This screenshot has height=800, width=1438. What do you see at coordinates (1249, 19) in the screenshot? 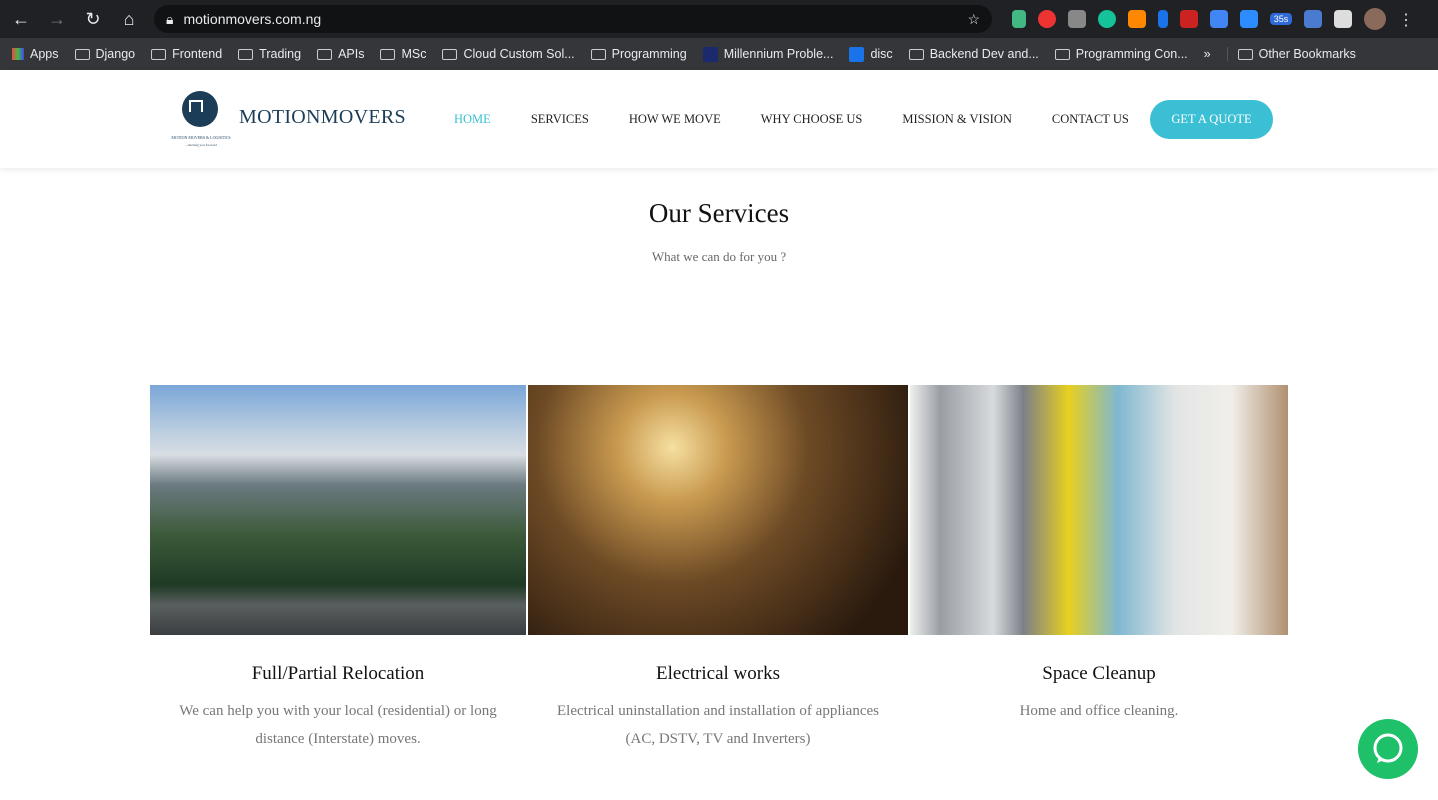
I see `zoom-icon` at bounding box center [1249, 19].